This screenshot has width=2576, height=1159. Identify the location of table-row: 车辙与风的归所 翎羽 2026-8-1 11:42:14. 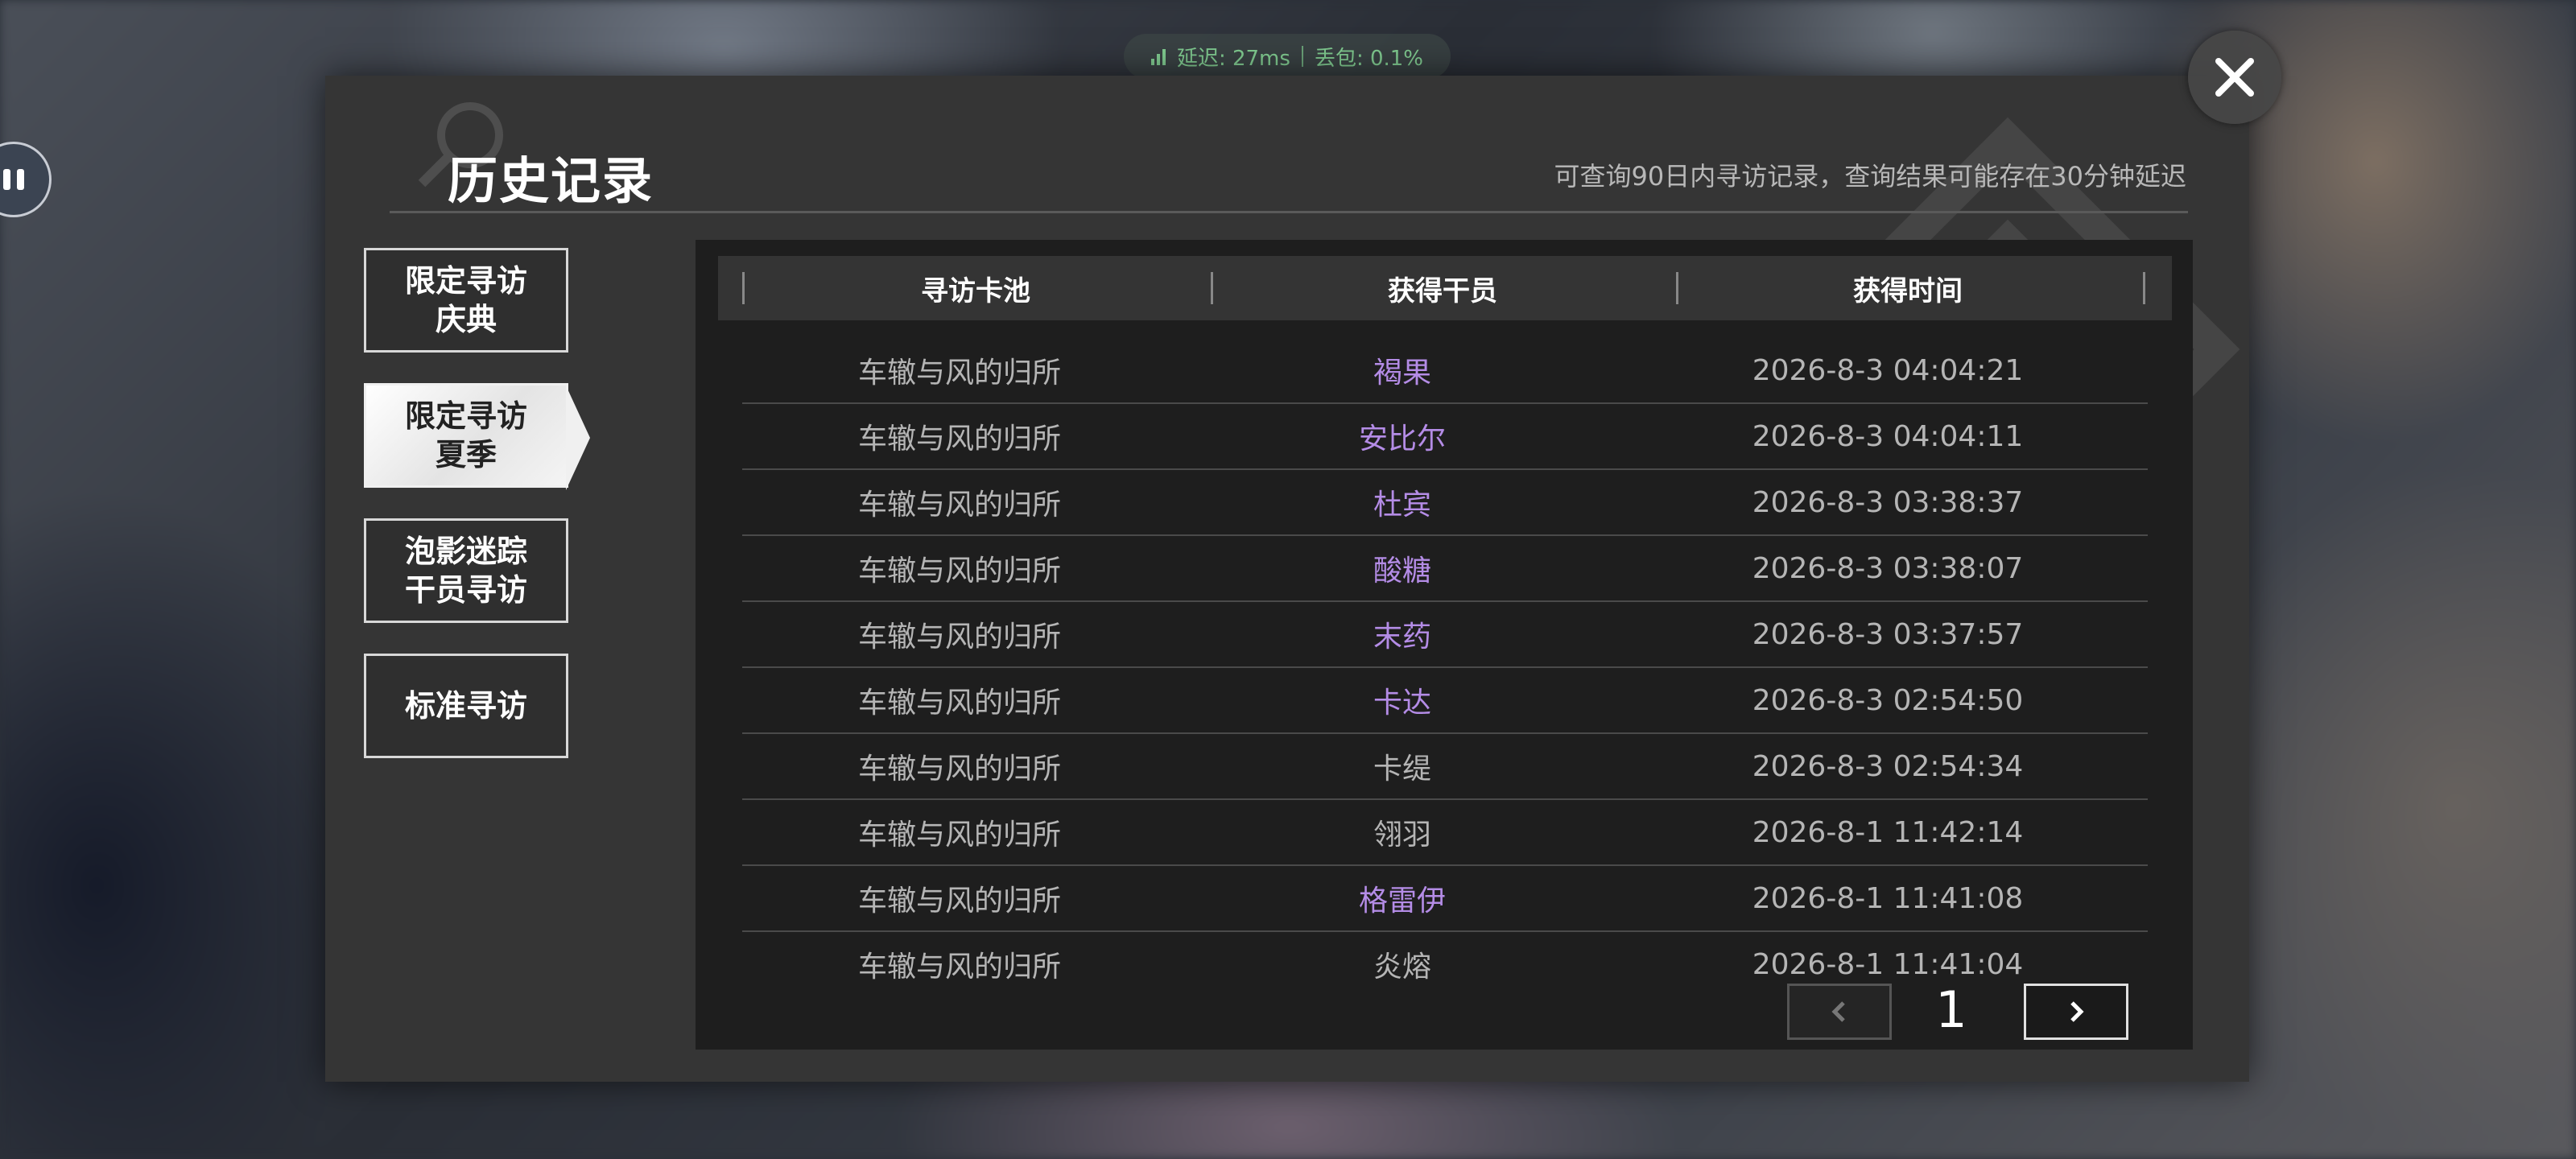
(1445, 833).